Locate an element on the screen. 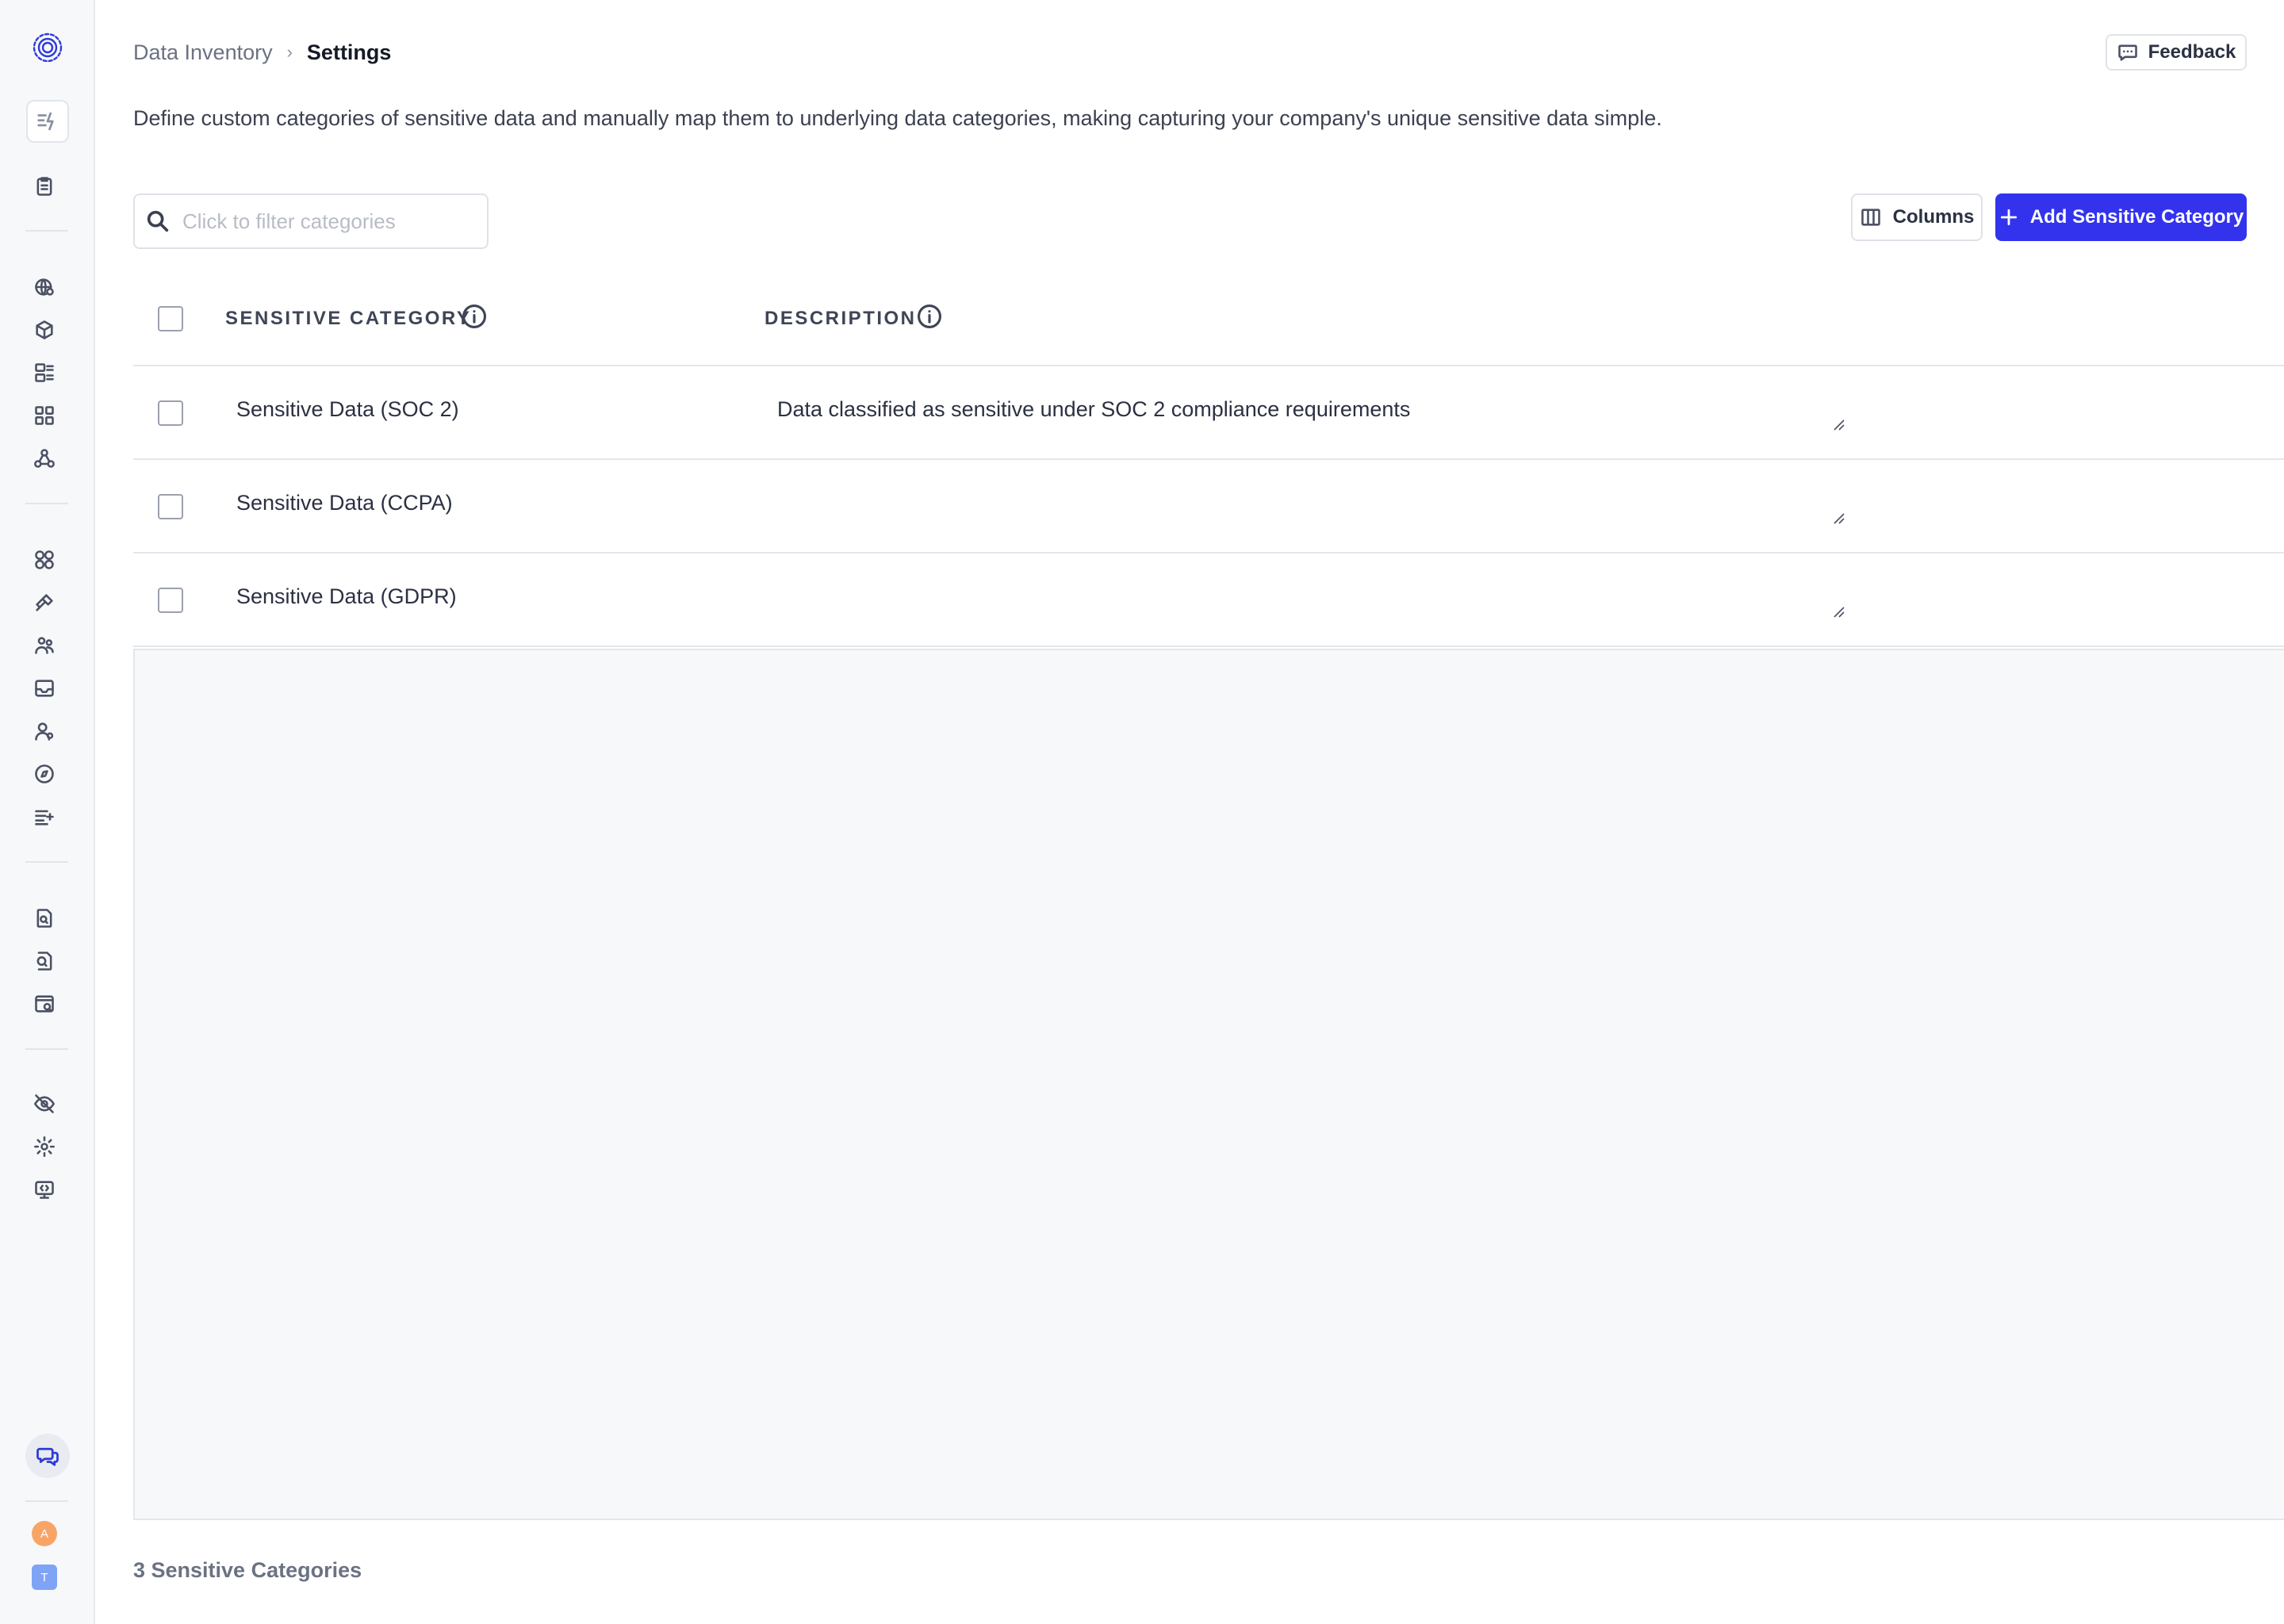 This screenshot has width=2284, height=1624. message-icon is located at coordinates (2127, 52).